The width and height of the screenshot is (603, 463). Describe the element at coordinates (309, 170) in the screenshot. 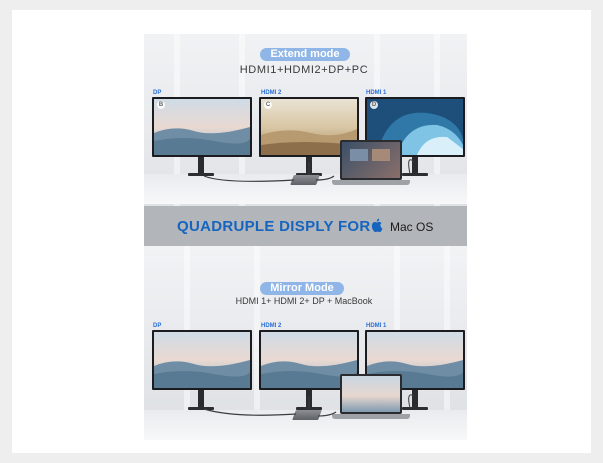

I see `extend-cables` at that location.